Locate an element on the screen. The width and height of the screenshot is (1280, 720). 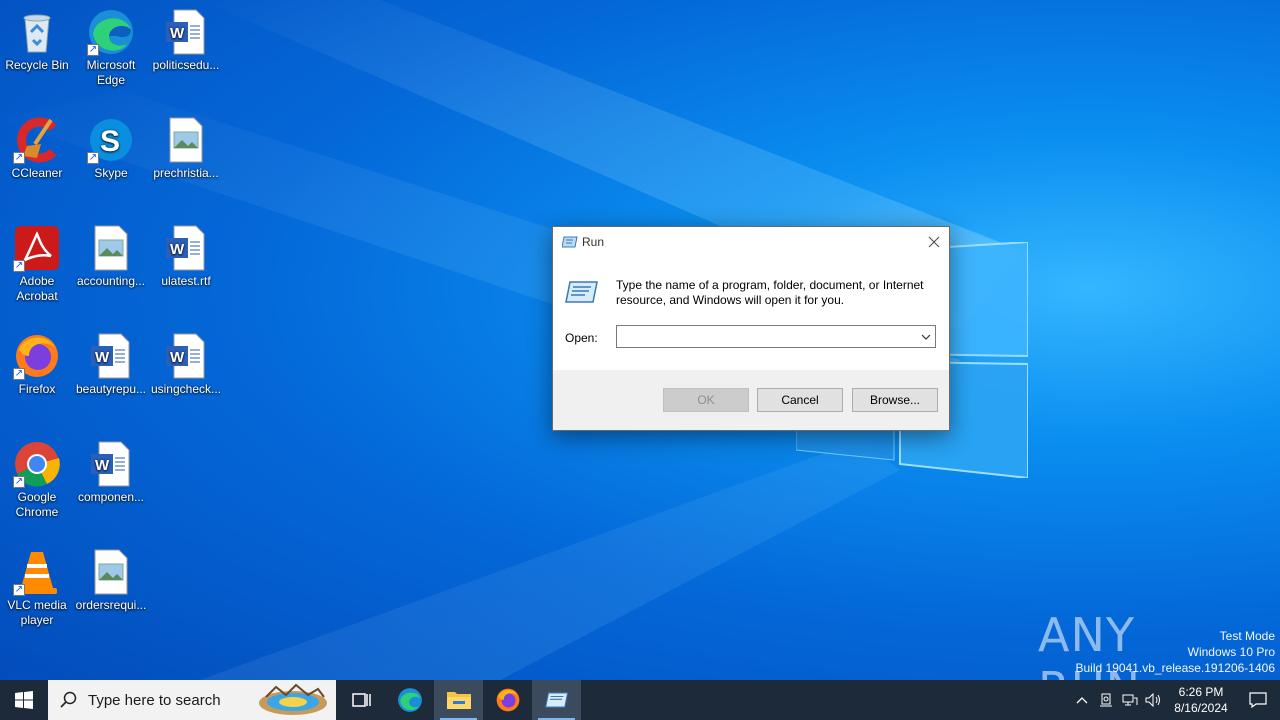
desktop-icon-ccleaner: ↗ CCleaner is located at coordinates (37, 148).